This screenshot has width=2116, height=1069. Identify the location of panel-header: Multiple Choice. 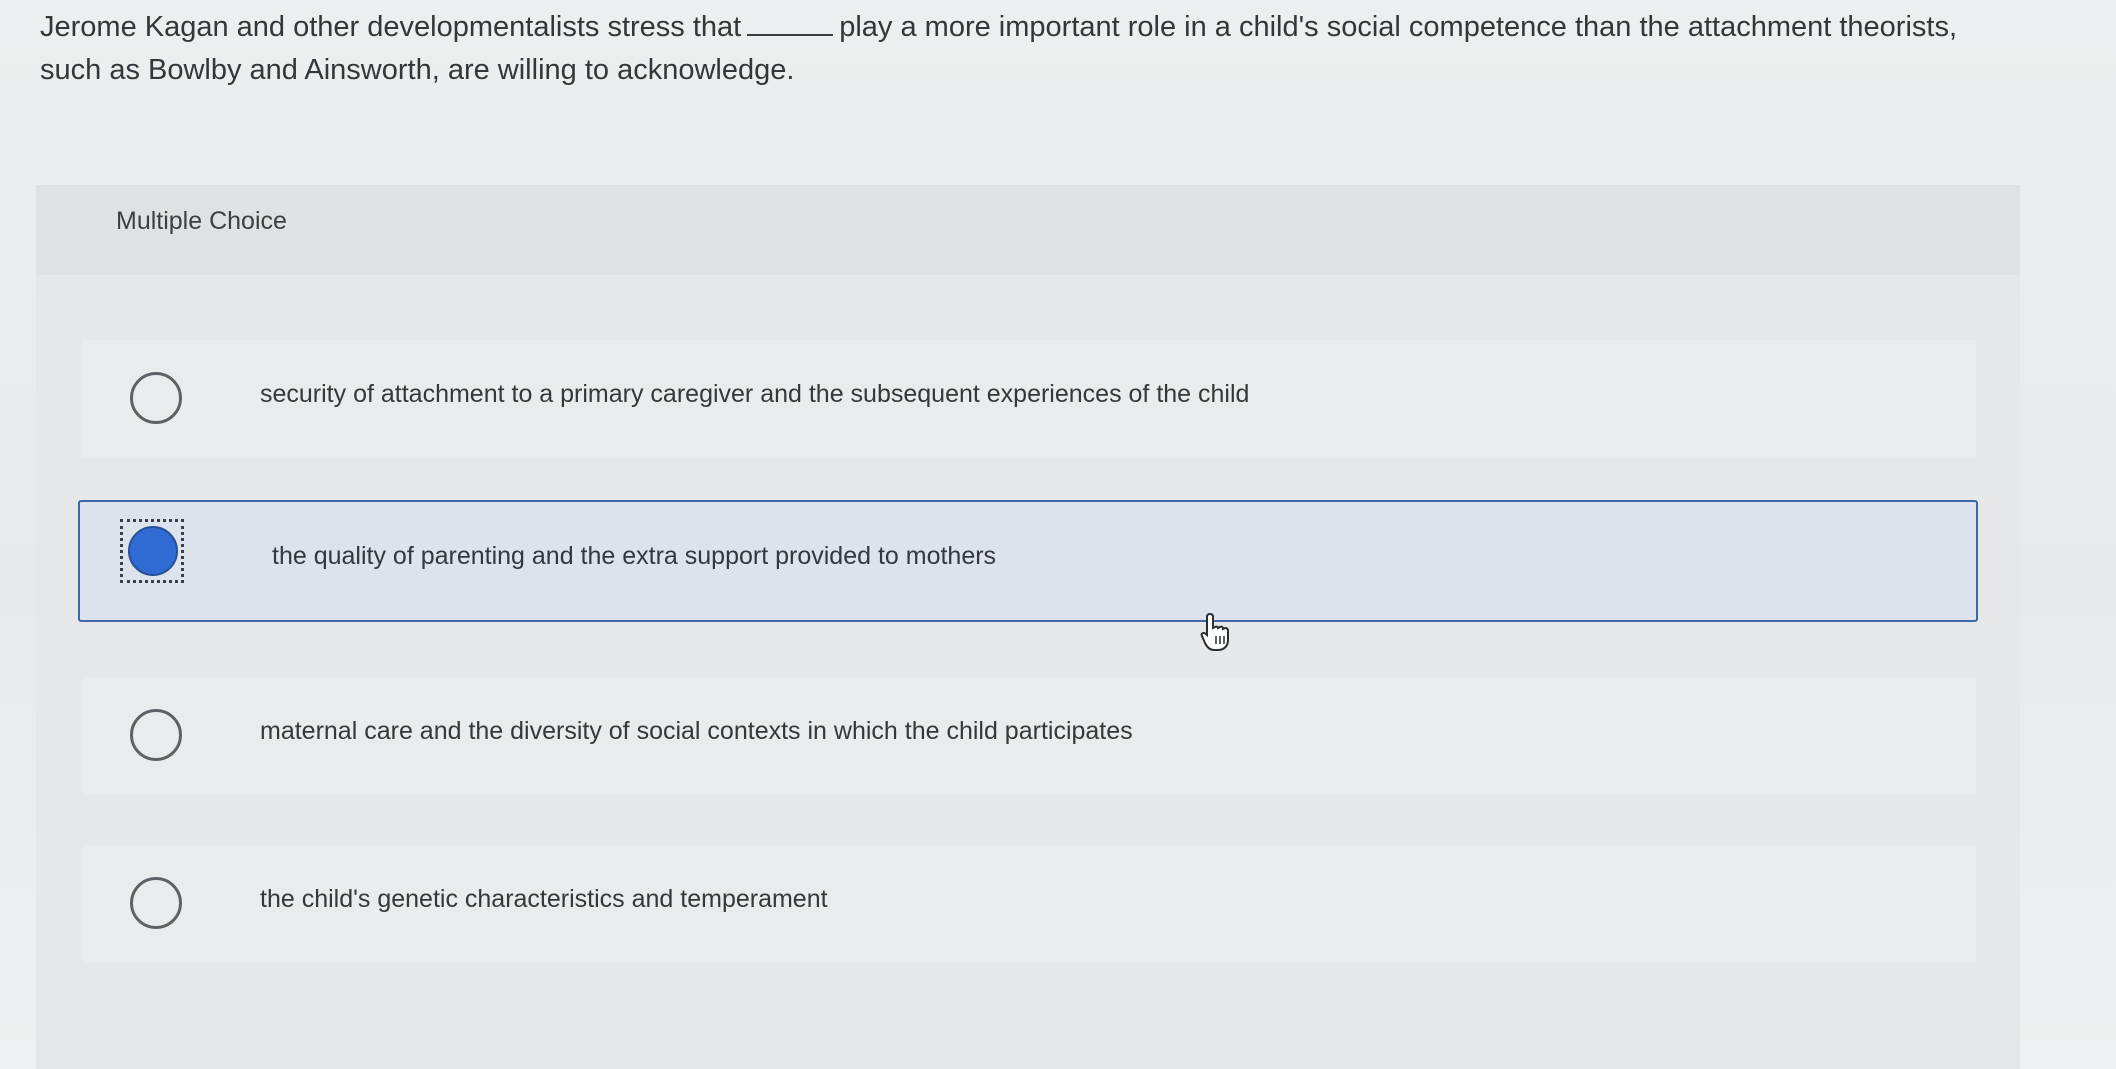
(1028, 230).